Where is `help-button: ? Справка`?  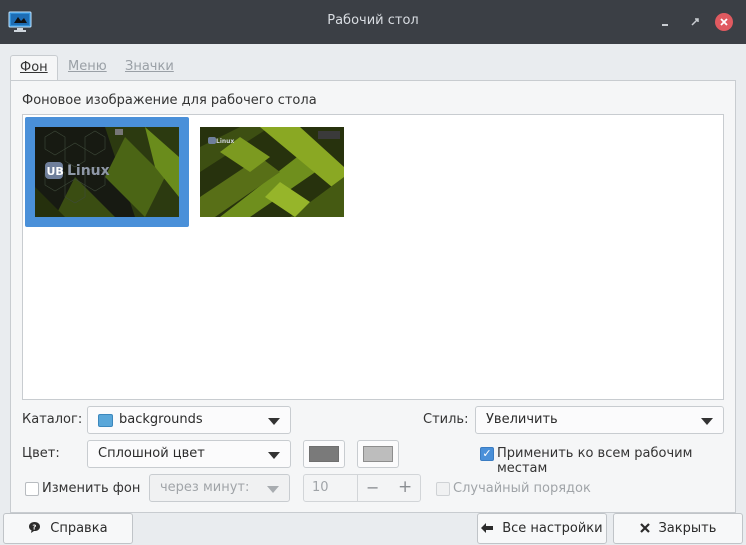
help-button: ? Справка is located at coordinates (68, 528).